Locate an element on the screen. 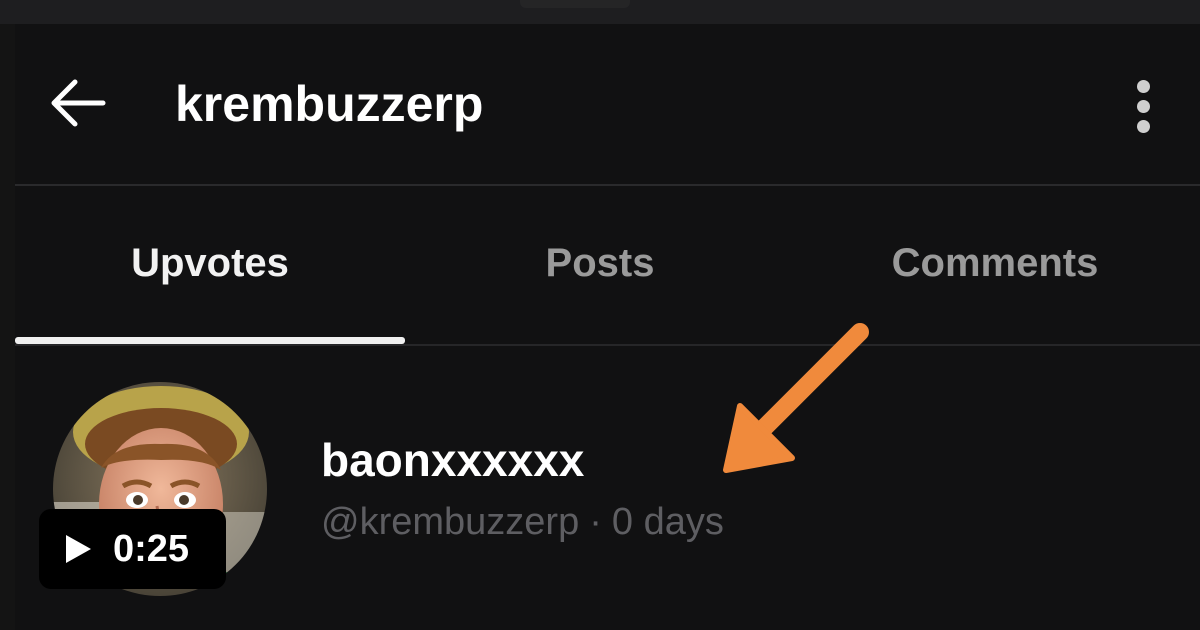 This screenshot has height=630, width=1200. video-duration-badge: 0:25 is located at coordinates (132, 549).